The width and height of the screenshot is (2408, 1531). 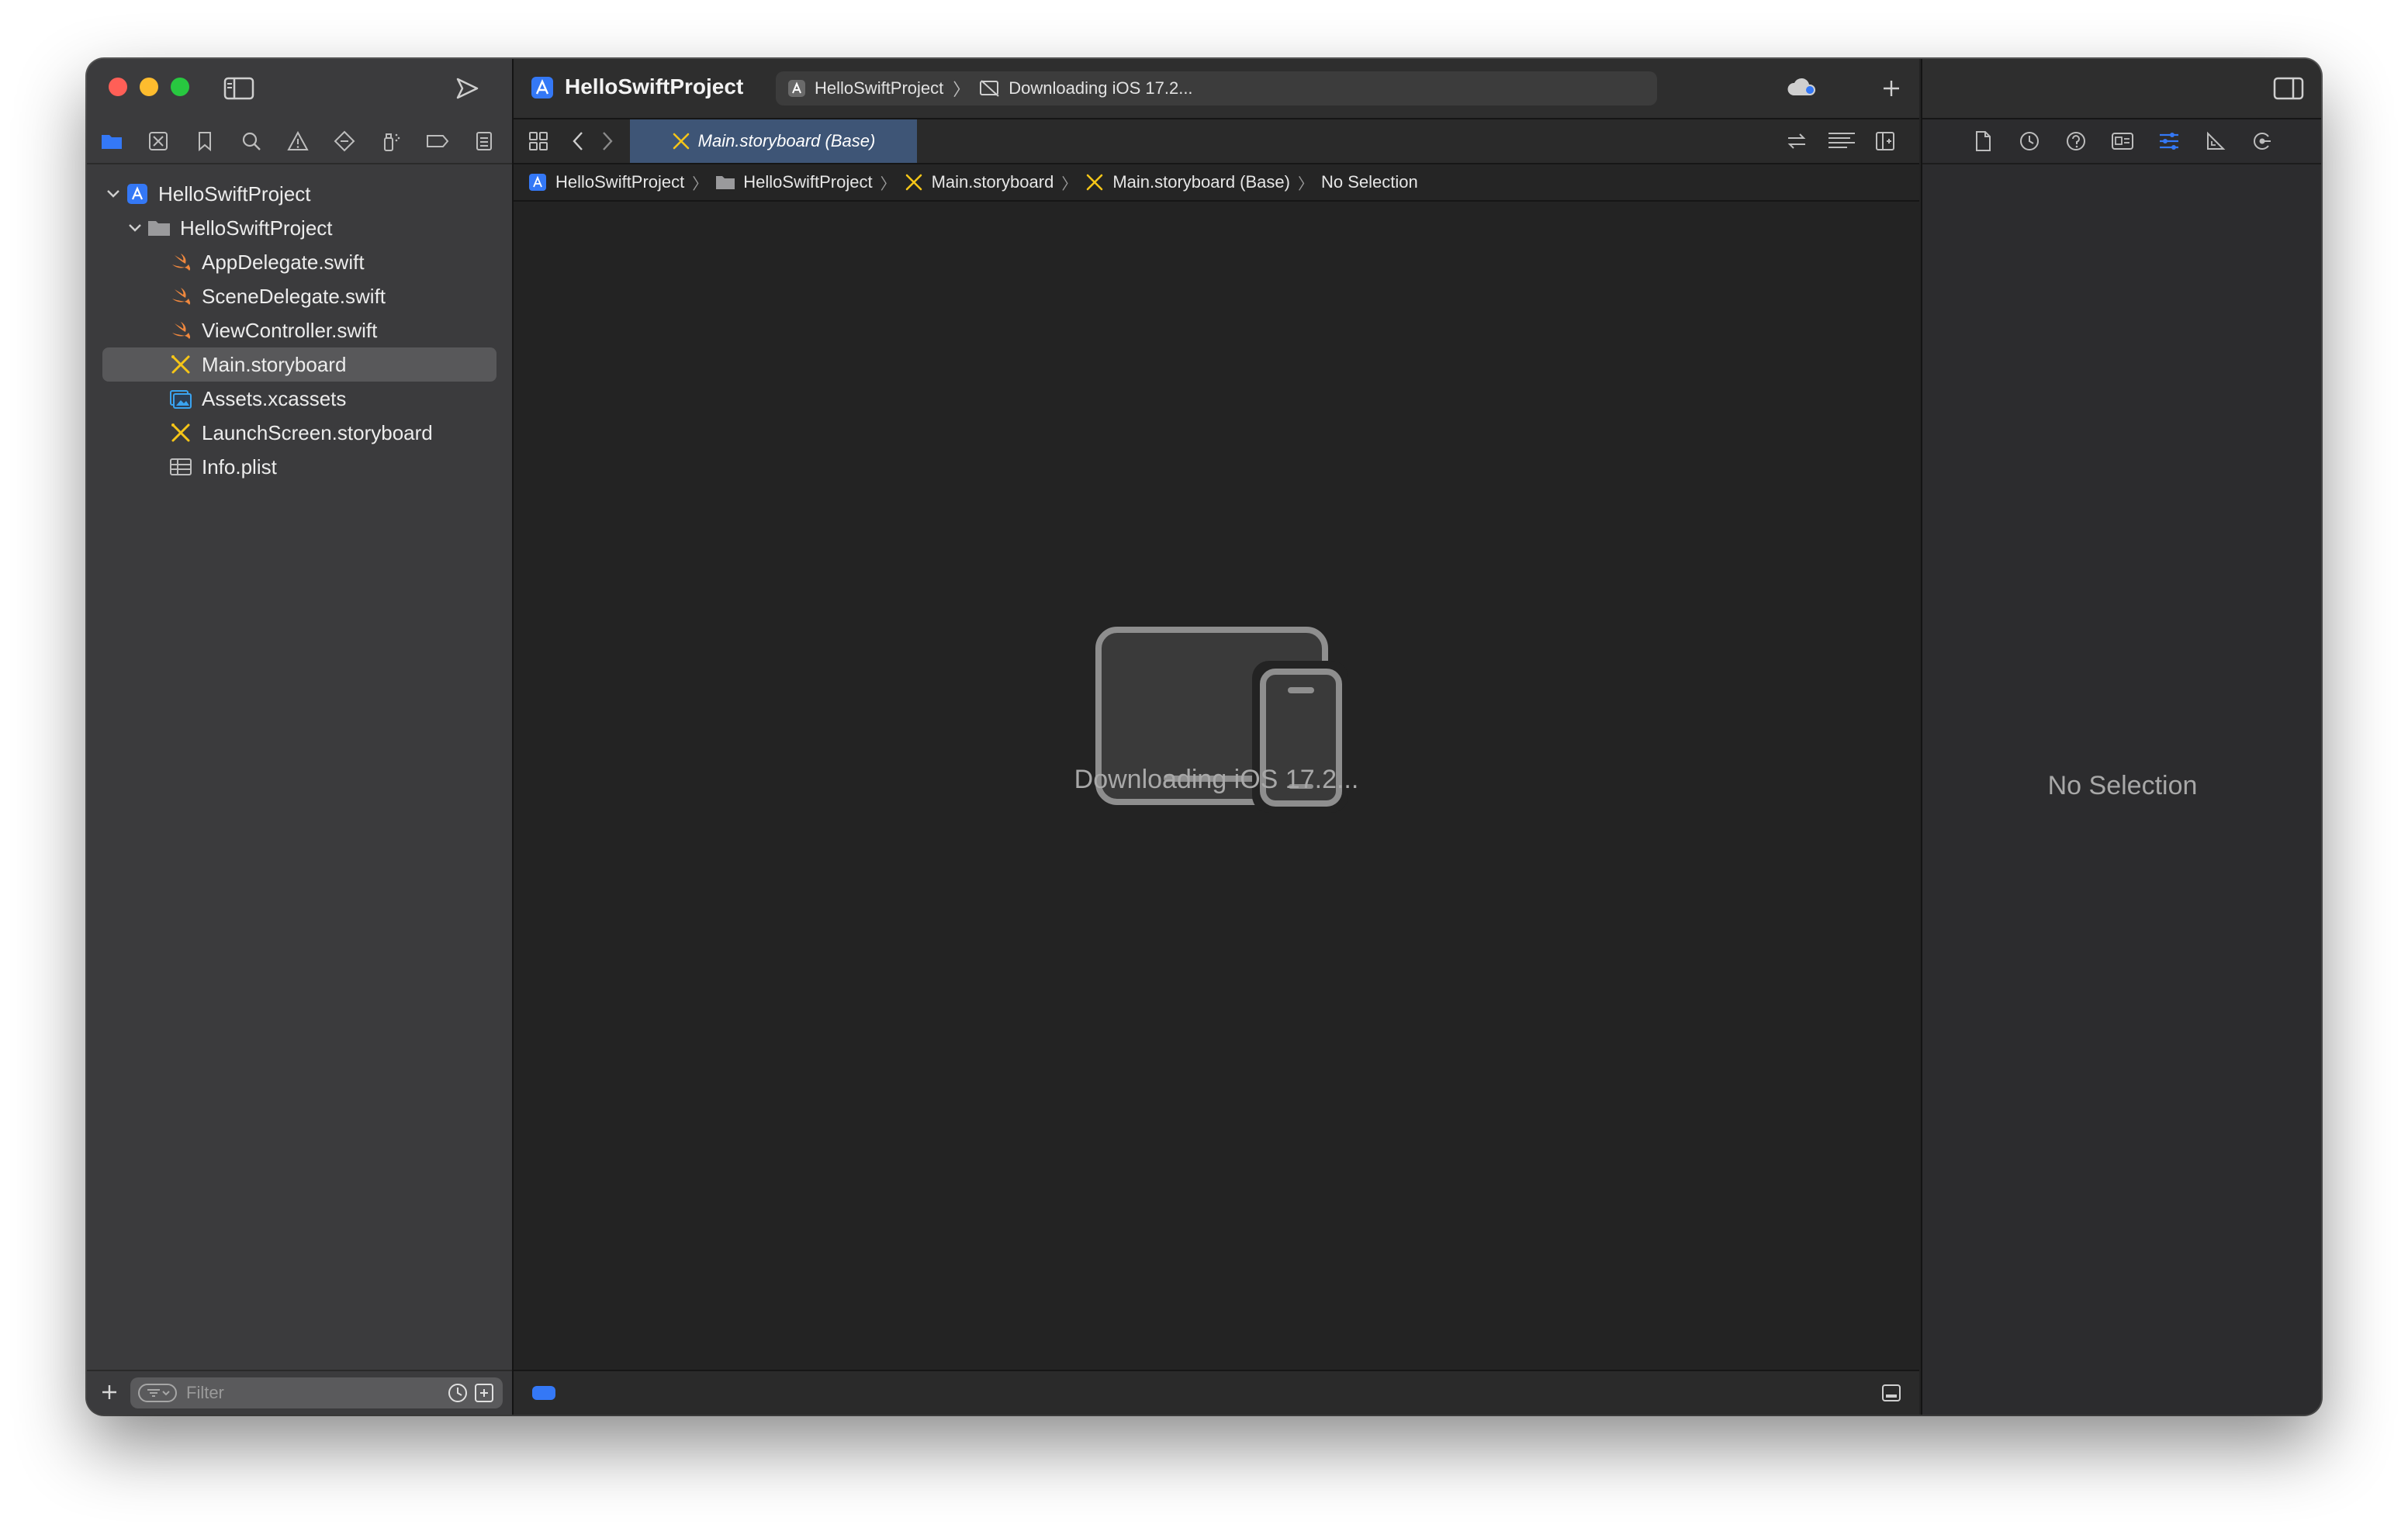 I want to click on tree-item-group: HelloSwiftProject, so click(x=299, y=228).